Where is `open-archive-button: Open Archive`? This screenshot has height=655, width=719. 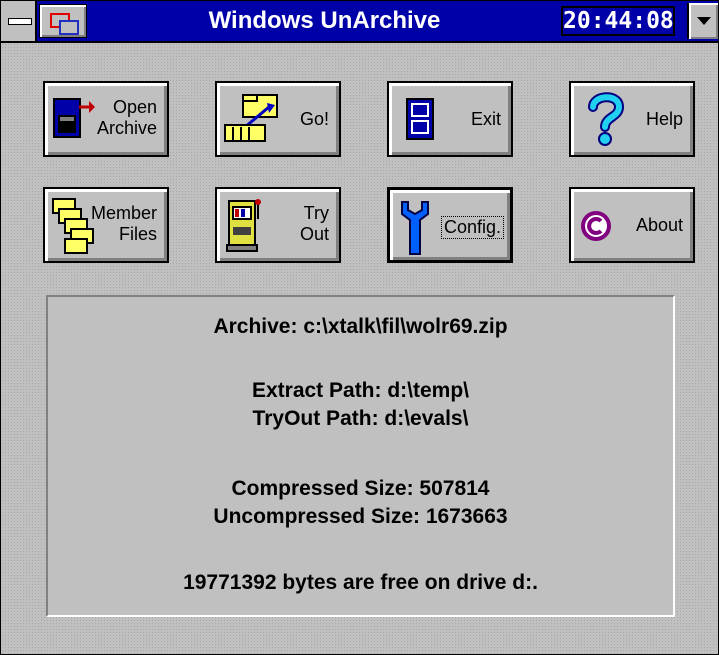 open-archive-button: Open Archive is located at coordinates (106, 119).